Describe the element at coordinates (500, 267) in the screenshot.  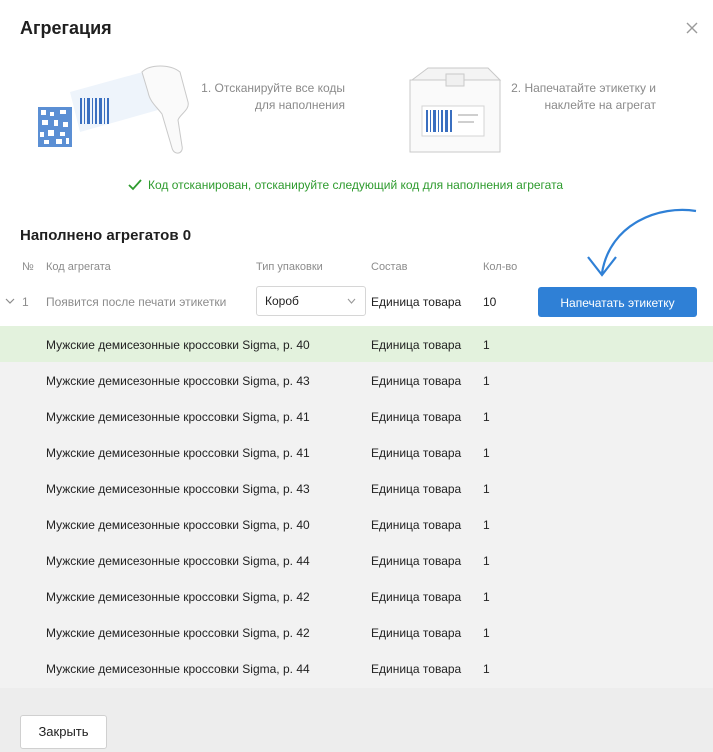
I see `col-qty: Кол-во` at that location.